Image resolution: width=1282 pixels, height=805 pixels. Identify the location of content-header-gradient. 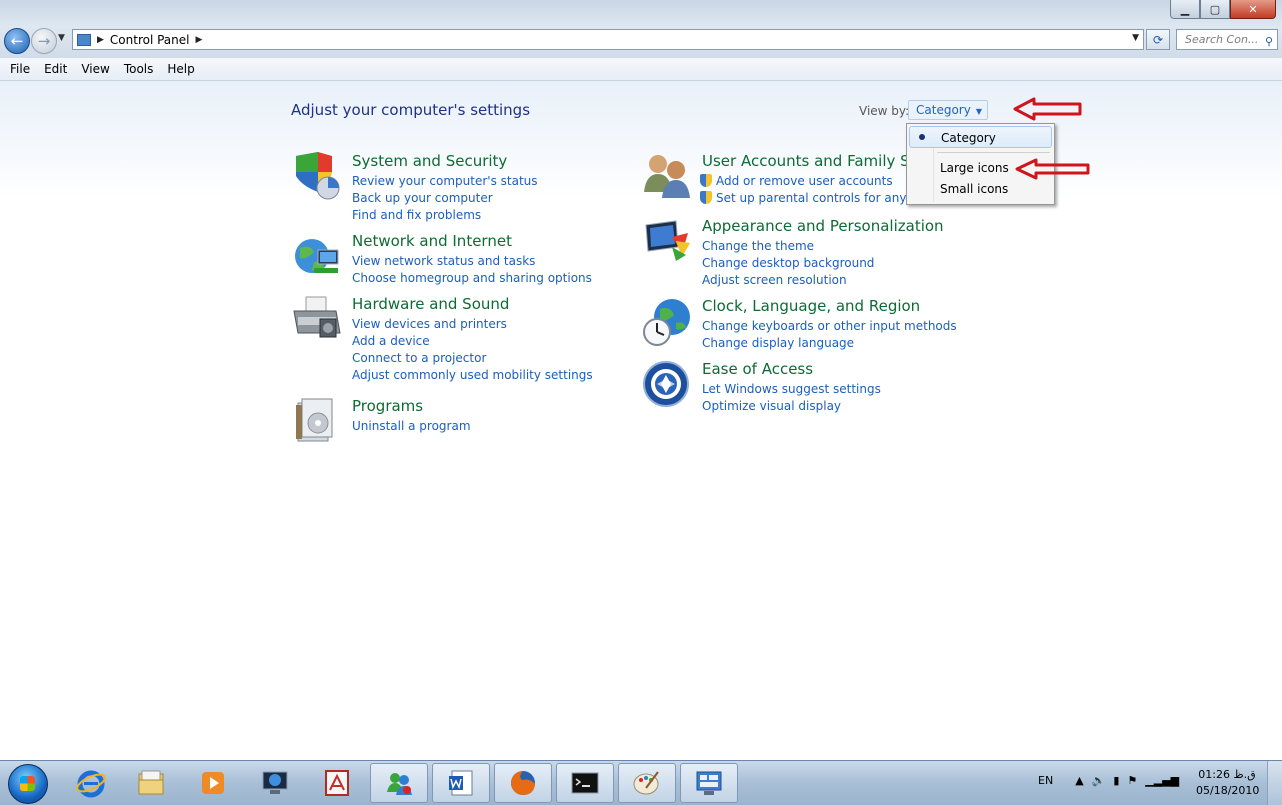
(641, 141).